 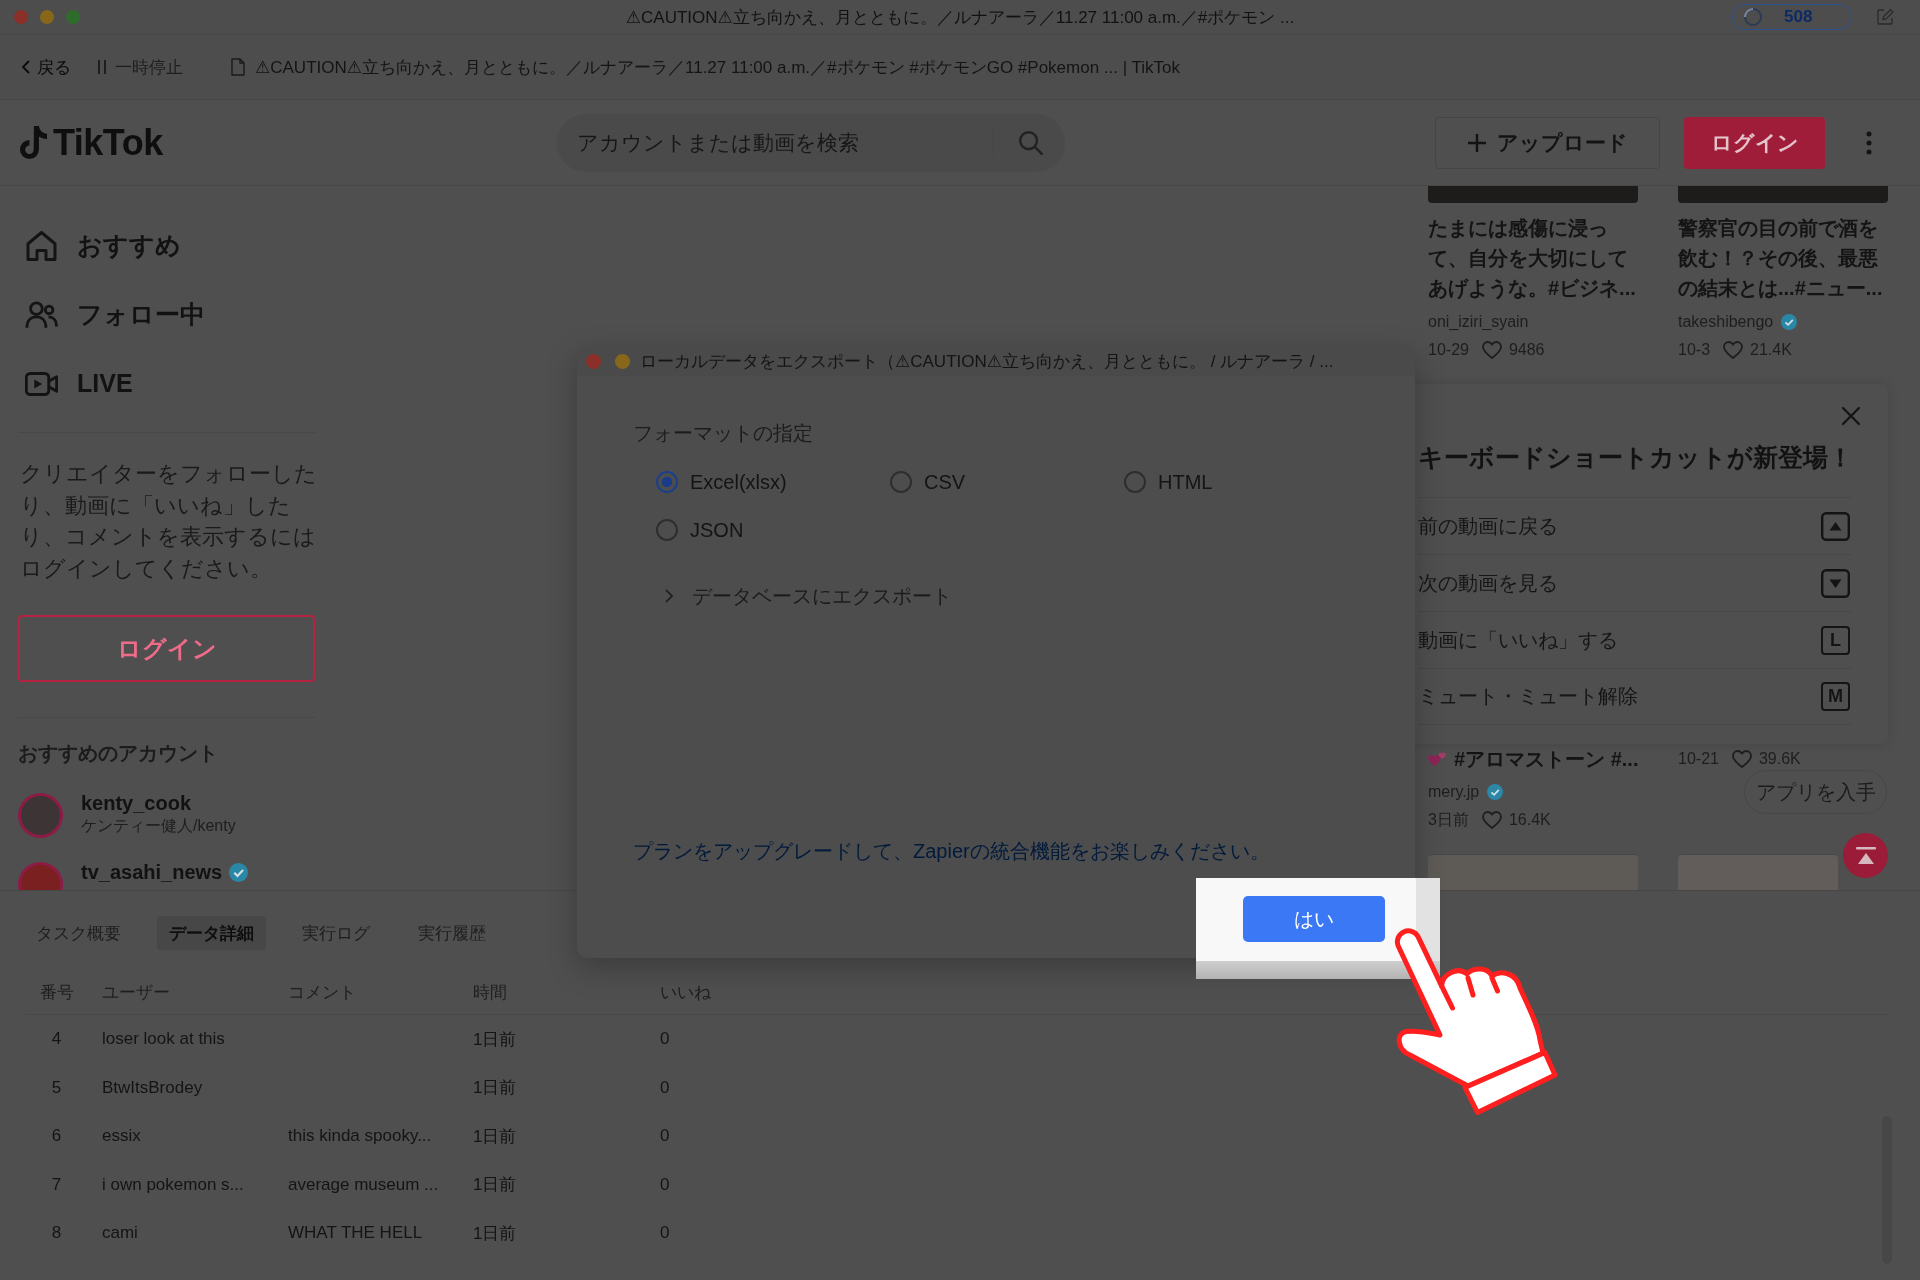 I want to click on upload-button: アップロード, so click(x=1547, y=142).